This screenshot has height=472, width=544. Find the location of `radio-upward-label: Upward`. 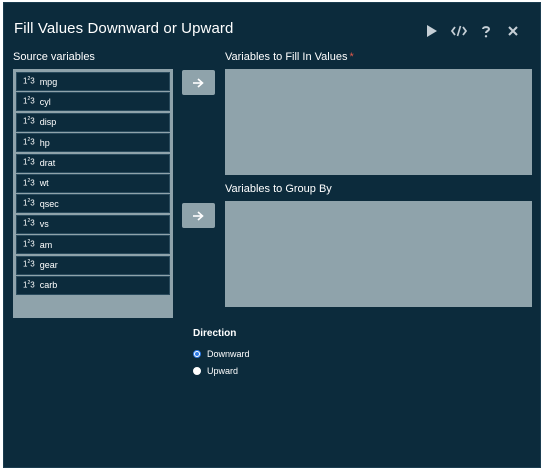

radio-upward-label: Upward is located at coordinates (223, 371).